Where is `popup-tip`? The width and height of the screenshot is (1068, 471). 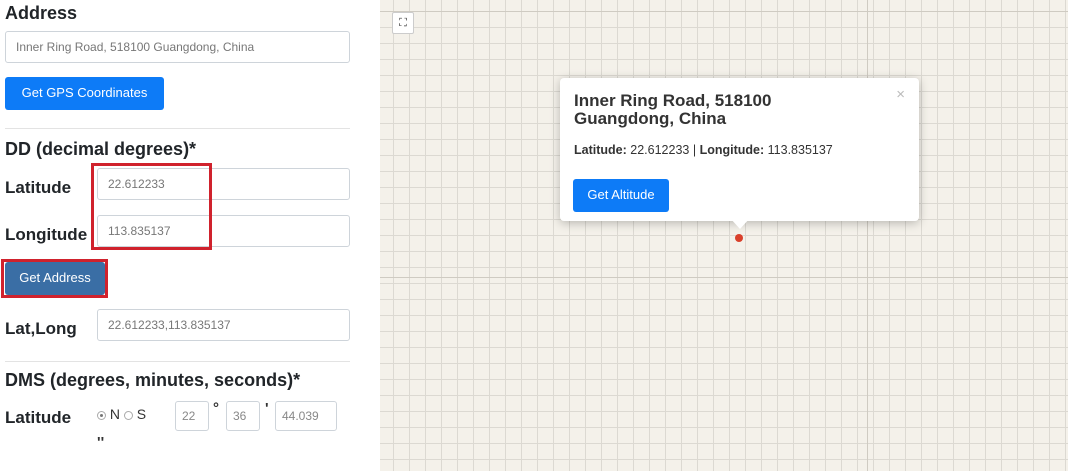 popup-tip is located at coordinates (740, 223).